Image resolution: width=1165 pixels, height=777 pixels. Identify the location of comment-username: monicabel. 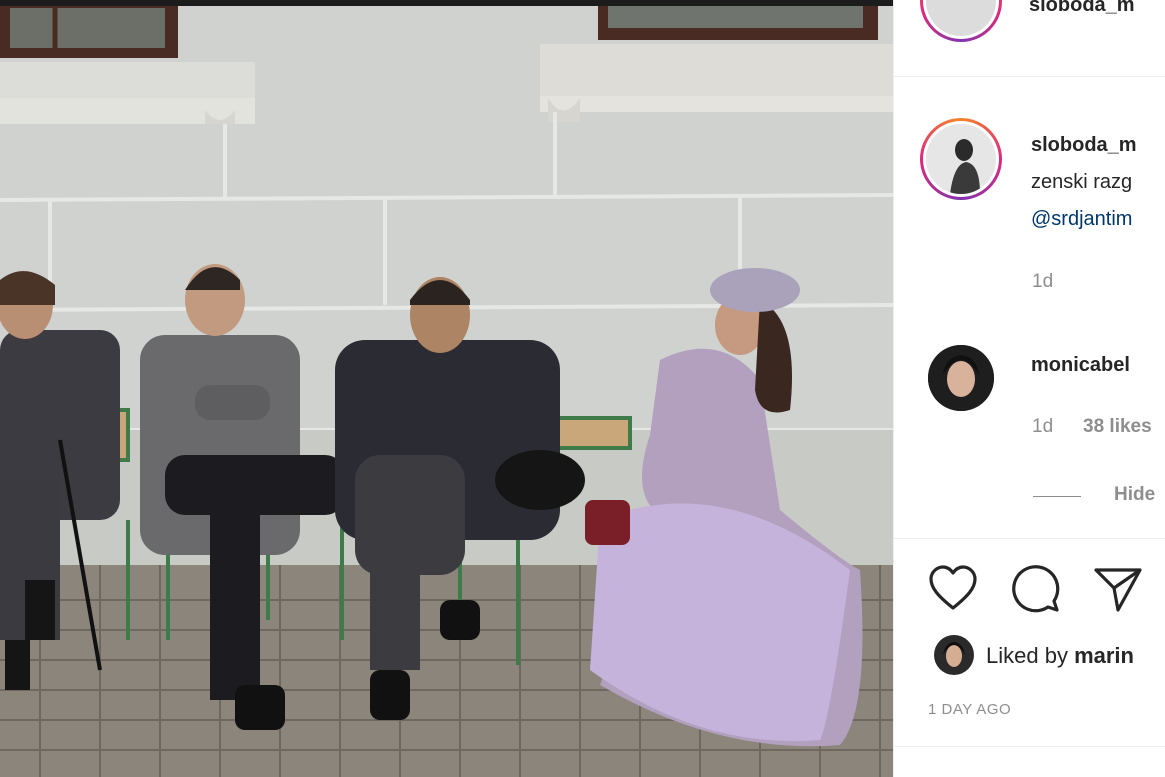
(1080, 365).